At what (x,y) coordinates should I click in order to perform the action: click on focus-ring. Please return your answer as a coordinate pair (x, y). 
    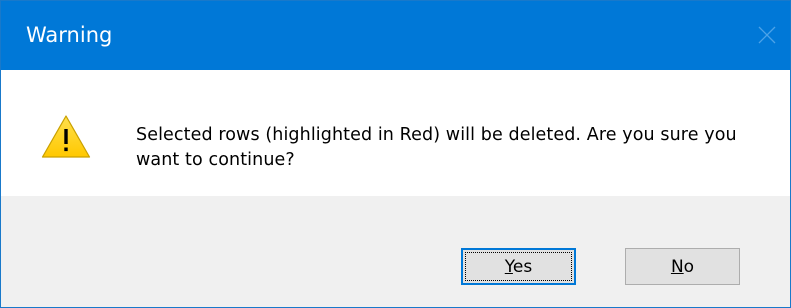
    Looking at the image, I should click on (518, 266).